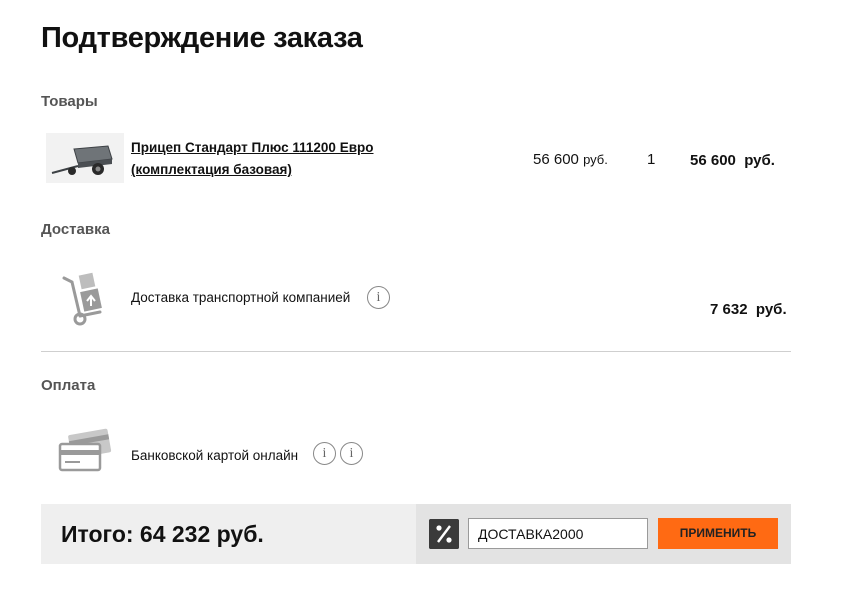 The image size is (851, 605). I want to click on delivery-method: Доставка транспортной компанией, so click(241, 297).